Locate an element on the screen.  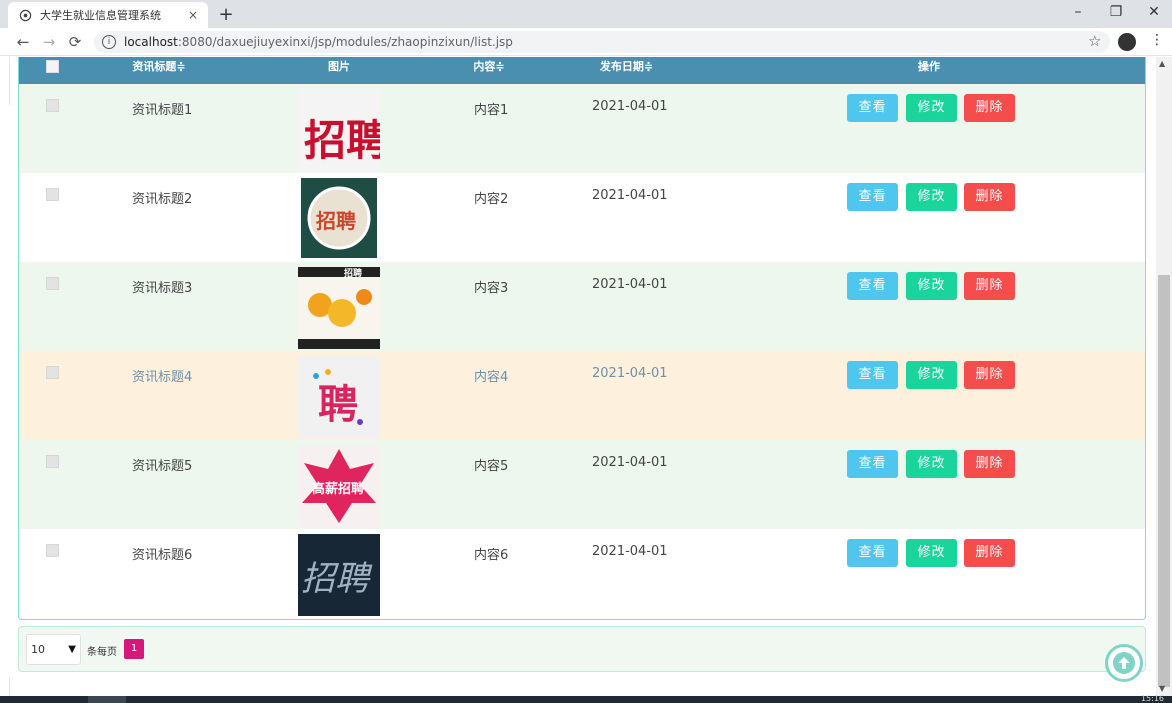
sidebar-edge is located at coordinates (5, 81).